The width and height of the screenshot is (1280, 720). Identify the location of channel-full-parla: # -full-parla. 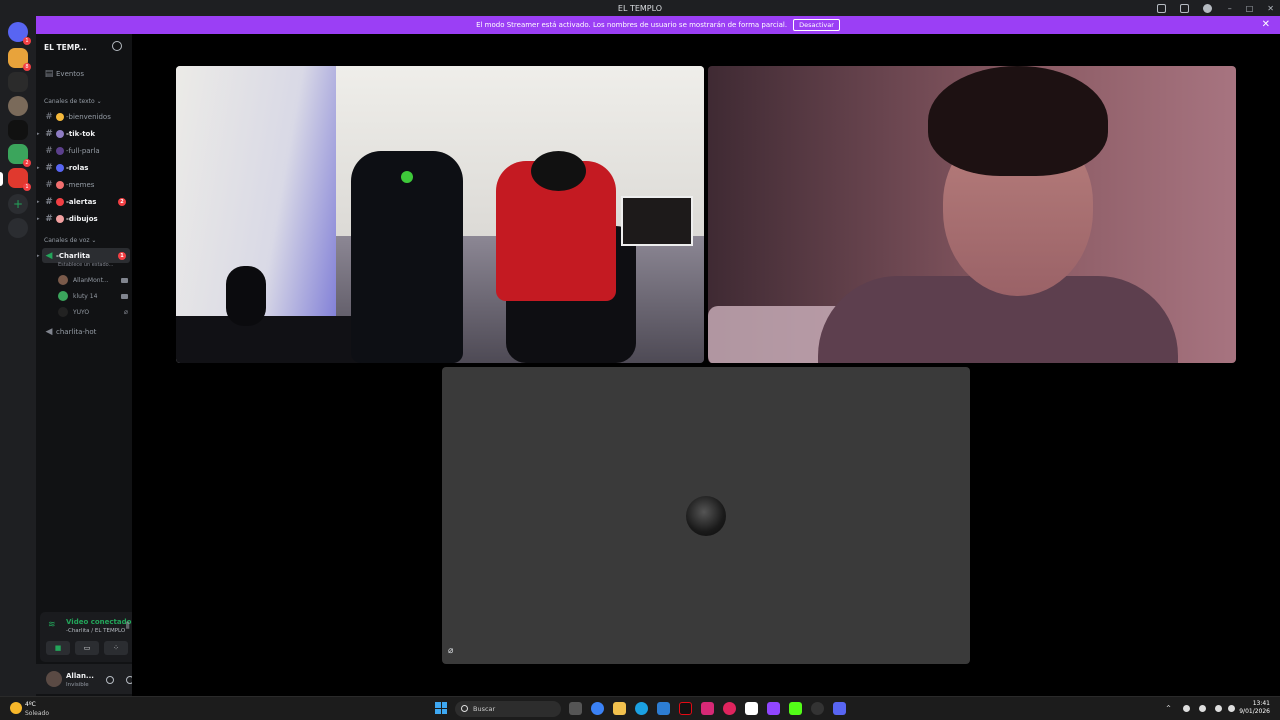
(86, 150).